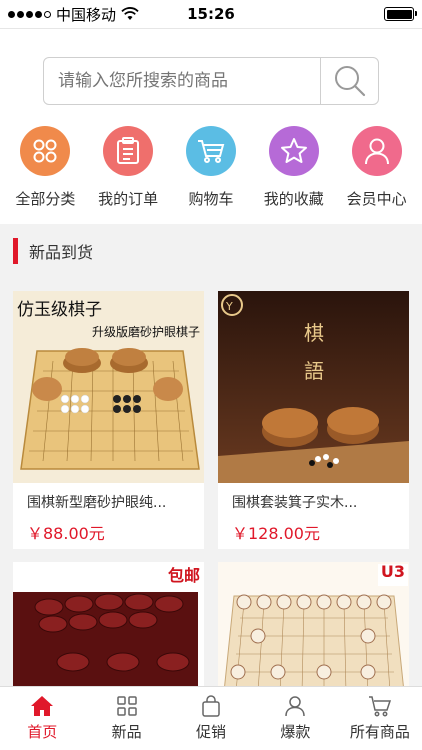 The width and height of the screenshot is (422, 750). I want to click on product-image-subtitle: 升级版磨砂护眼棋子, so click(145, 332).